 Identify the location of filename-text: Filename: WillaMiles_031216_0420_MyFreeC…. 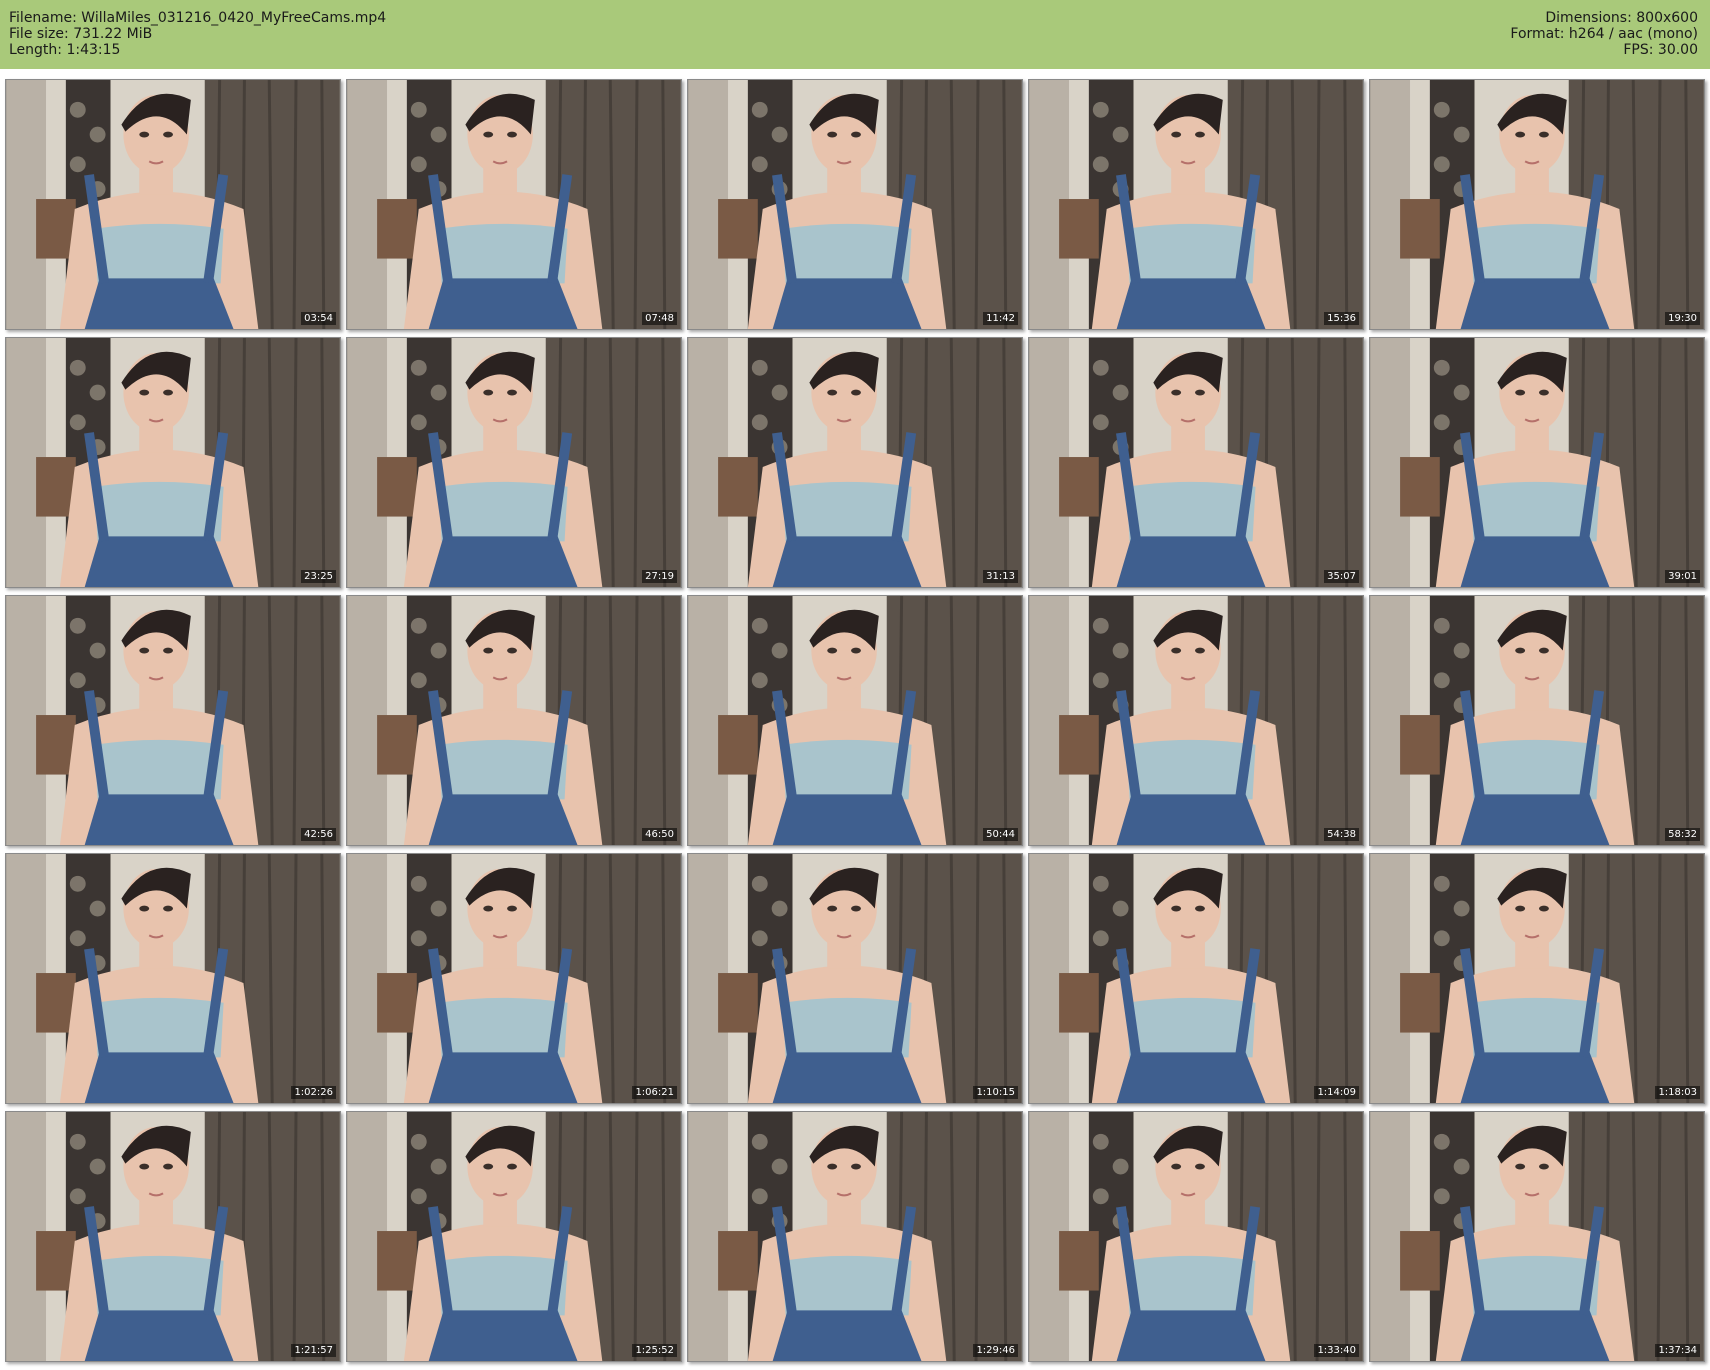
(198, 18).